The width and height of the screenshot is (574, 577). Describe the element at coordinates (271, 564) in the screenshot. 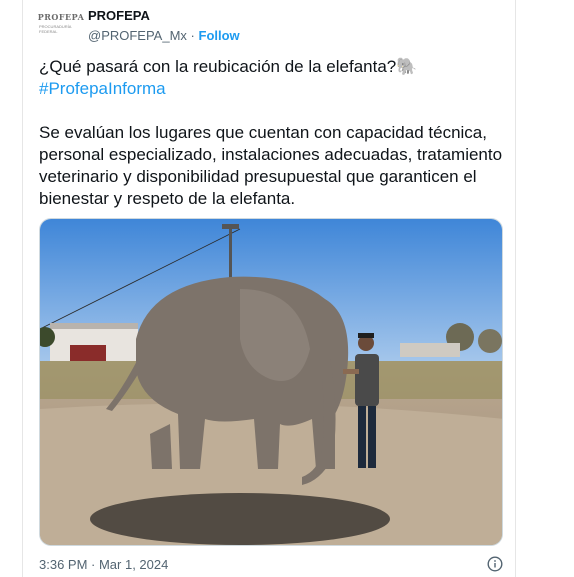

I see `tweet-footer: 3:36 PM · Mar 1, 2024` at that location.